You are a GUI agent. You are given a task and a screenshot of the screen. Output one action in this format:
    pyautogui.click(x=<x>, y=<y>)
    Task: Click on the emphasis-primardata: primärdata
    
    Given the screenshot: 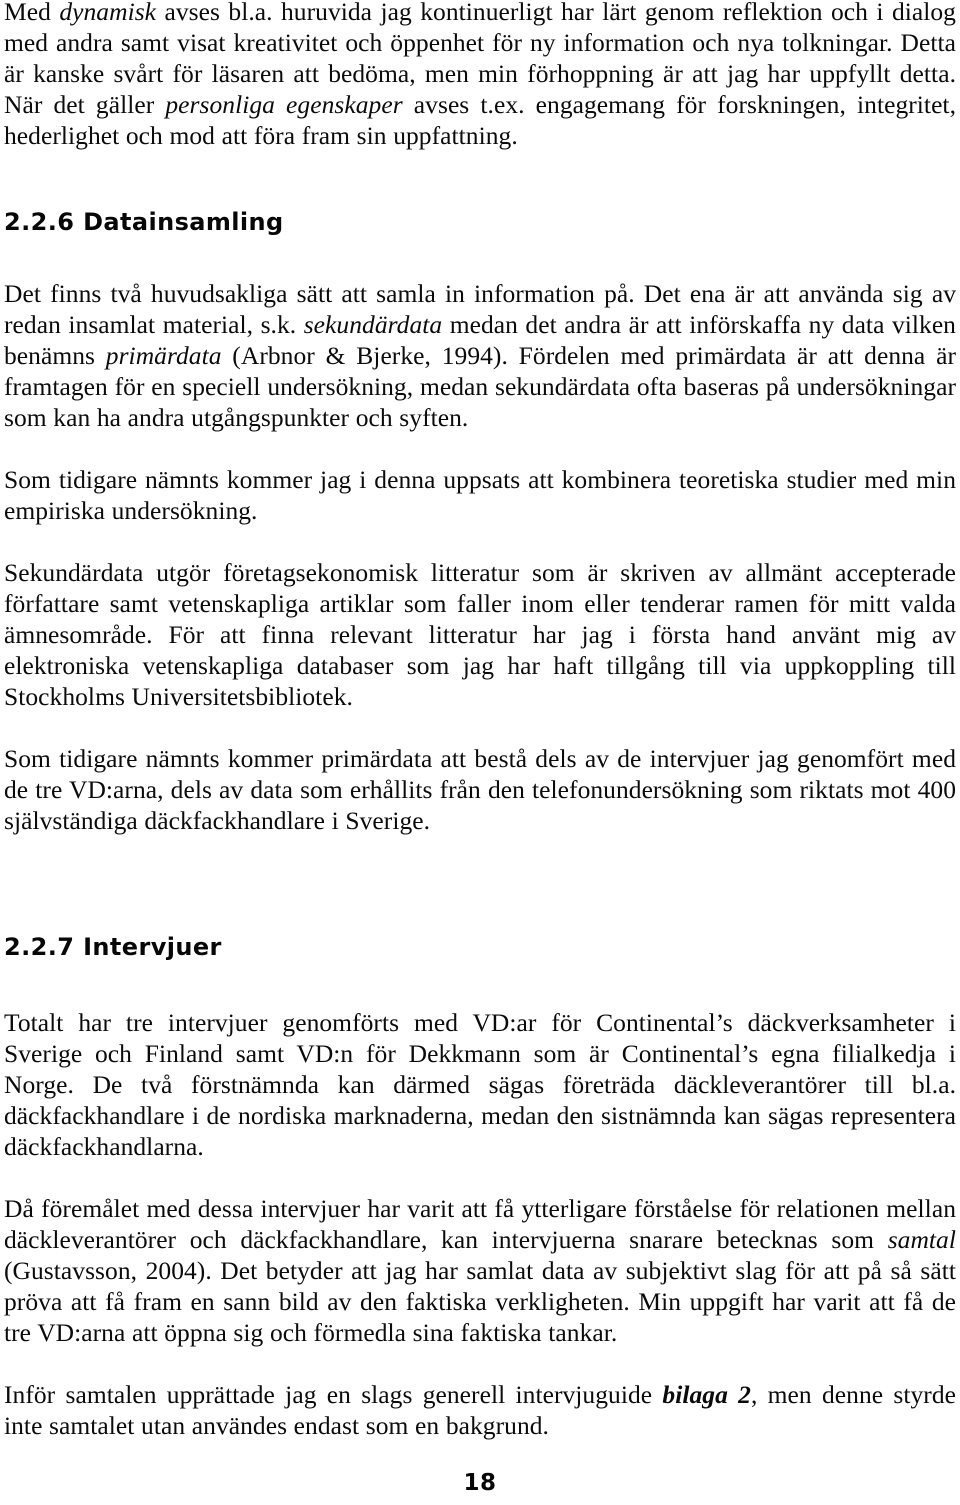 What is the action you would take?
    pyautogui.click(x=163, y=355)
    